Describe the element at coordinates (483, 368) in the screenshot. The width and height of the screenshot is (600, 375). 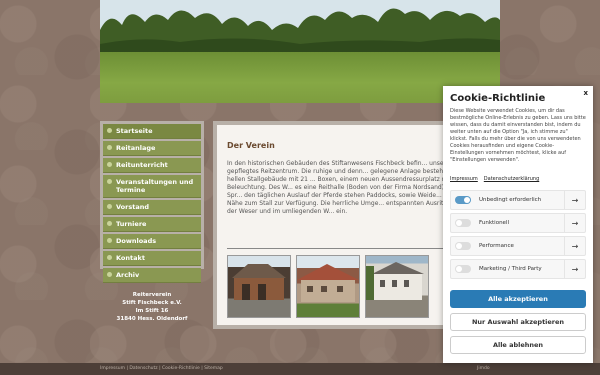
I see `footer-brand: Jimdo` at that location.